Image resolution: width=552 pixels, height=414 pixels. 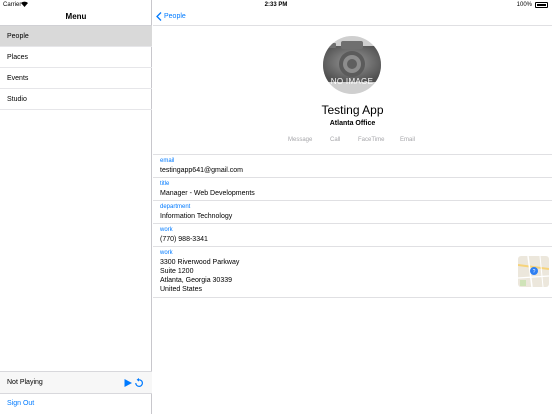 I want to click on no-image-label: NO IMAGE, so click(x=352, y=81).